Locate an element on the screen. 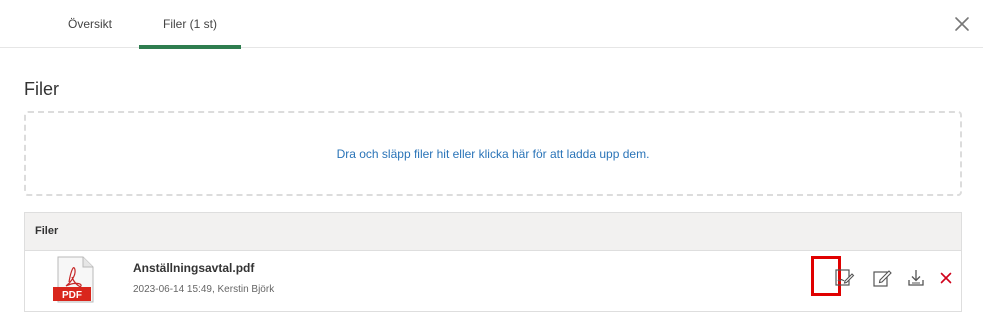 Image resolution: width=983 pixels, height=332 pixels. sign-button is located at coordinates (844, 278).